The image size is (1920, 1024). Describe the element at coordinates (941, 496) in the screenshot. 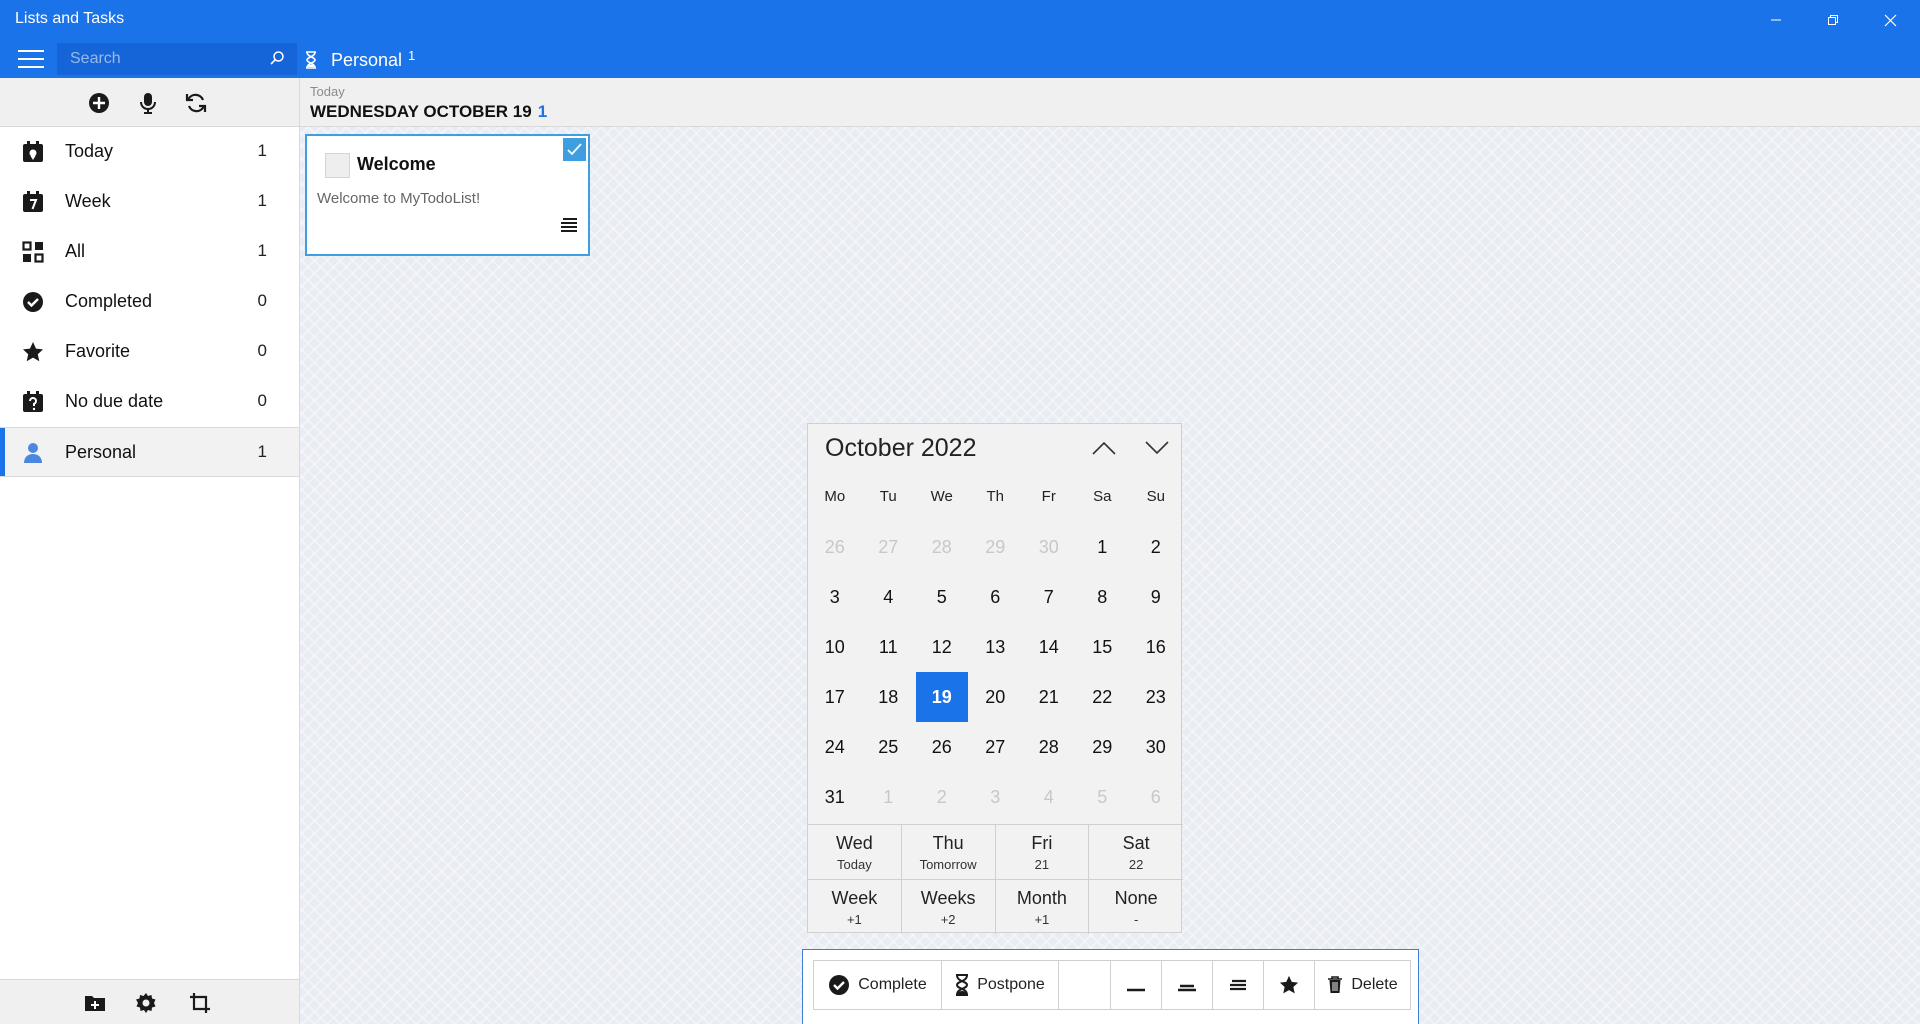

I see `weekday-label: We` at that location.